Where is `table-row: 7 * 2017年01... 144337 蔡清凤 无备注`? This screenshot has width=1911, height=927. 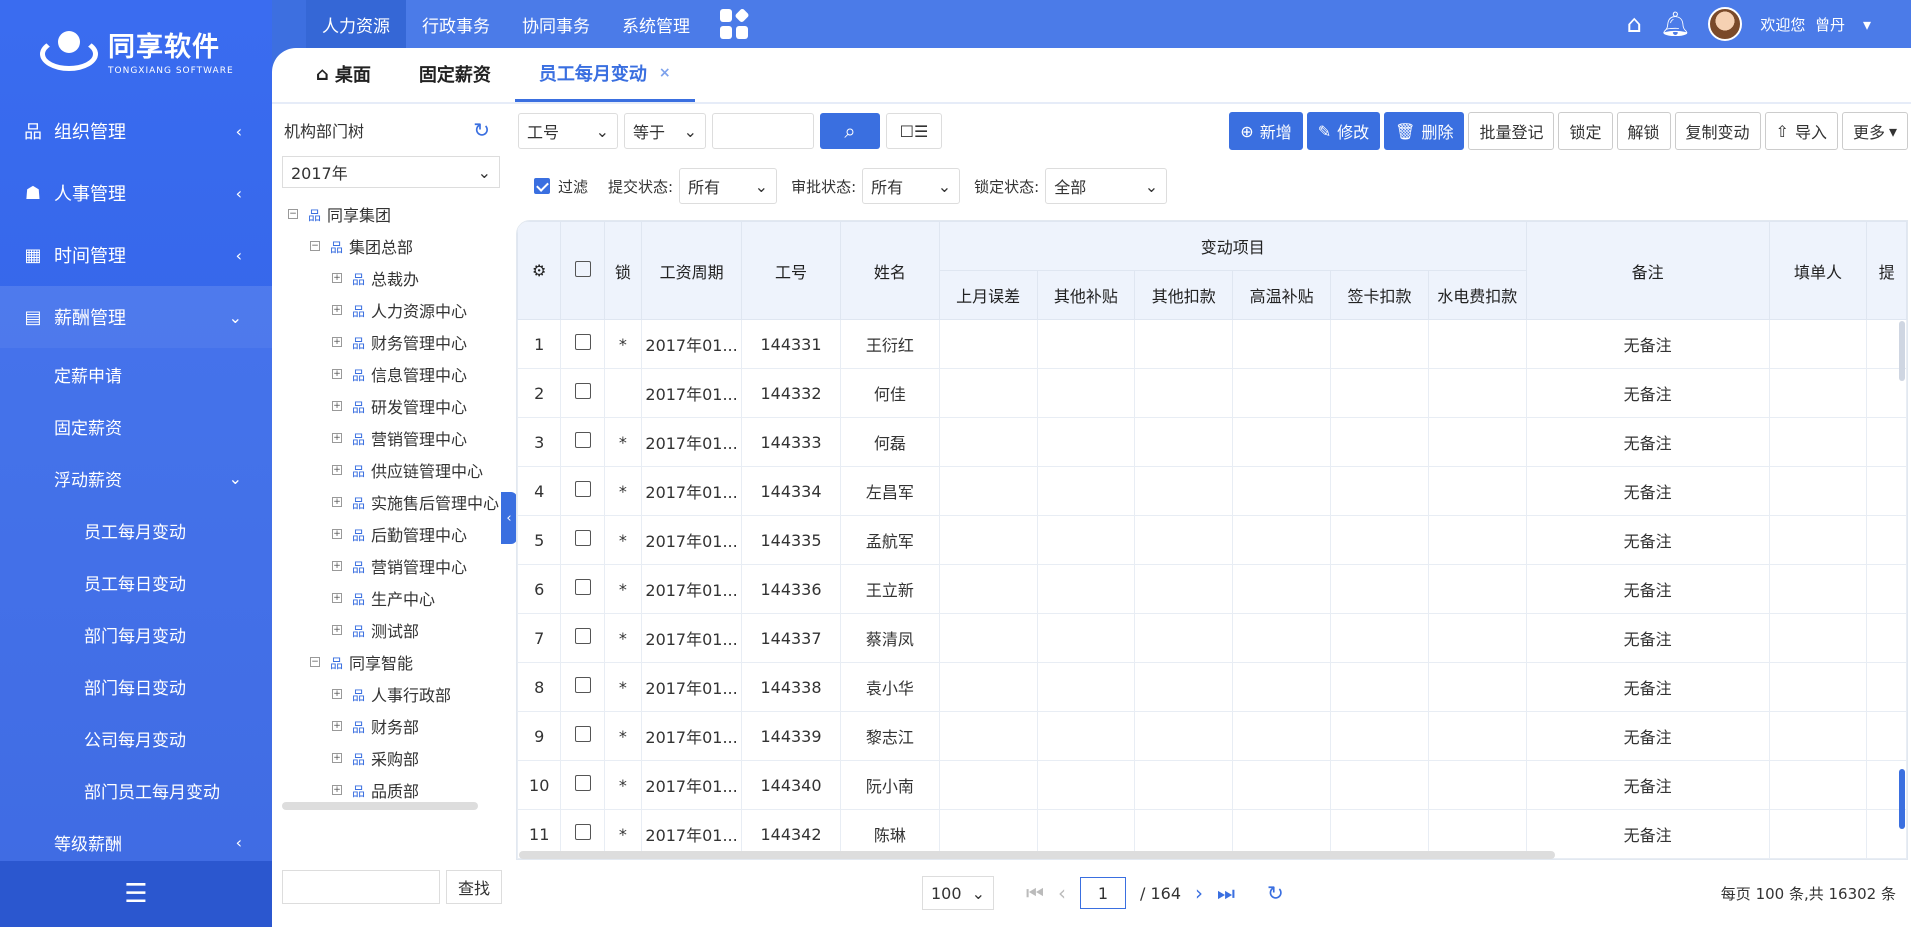
table-row: 7 * 2017年01... 144337 蔡清凤 无备注 is located at coordinates (1212, 638).